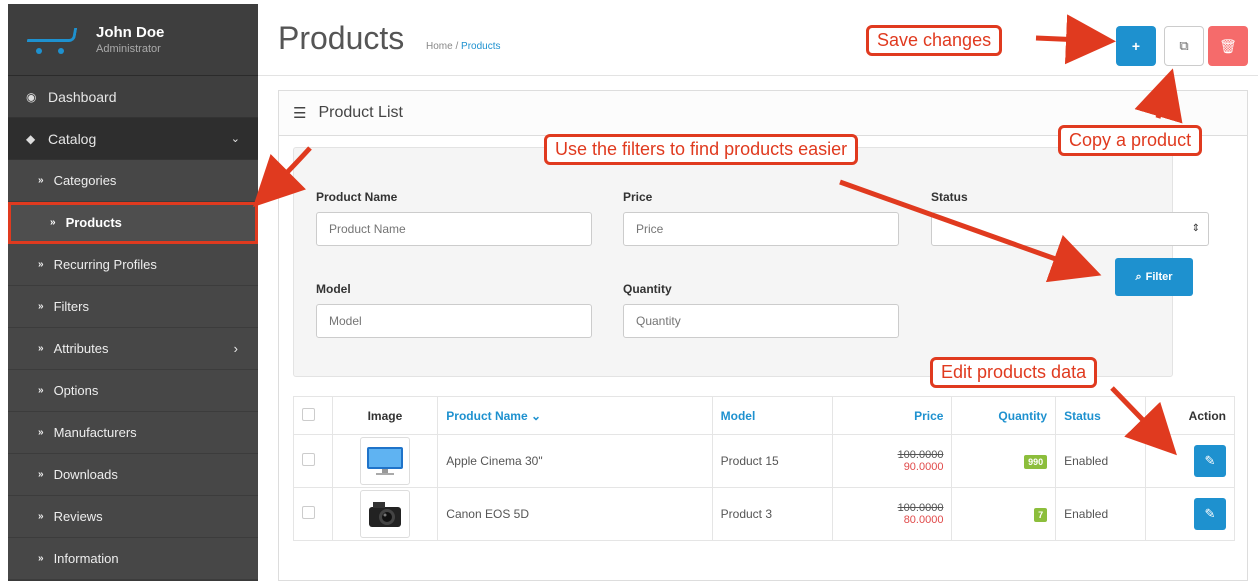  Describe the element at coordinates (133, 475) in the screenshot. I see `sidebar-item-downloads: » Downloads` at that location.